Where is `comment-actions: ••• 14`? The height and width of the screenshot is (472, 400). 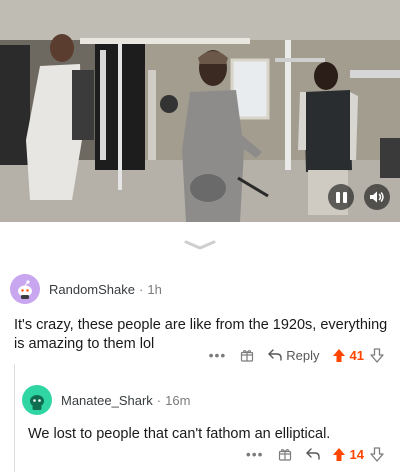 comment-actions: ••• 14 is located at coordinates (308, 454).